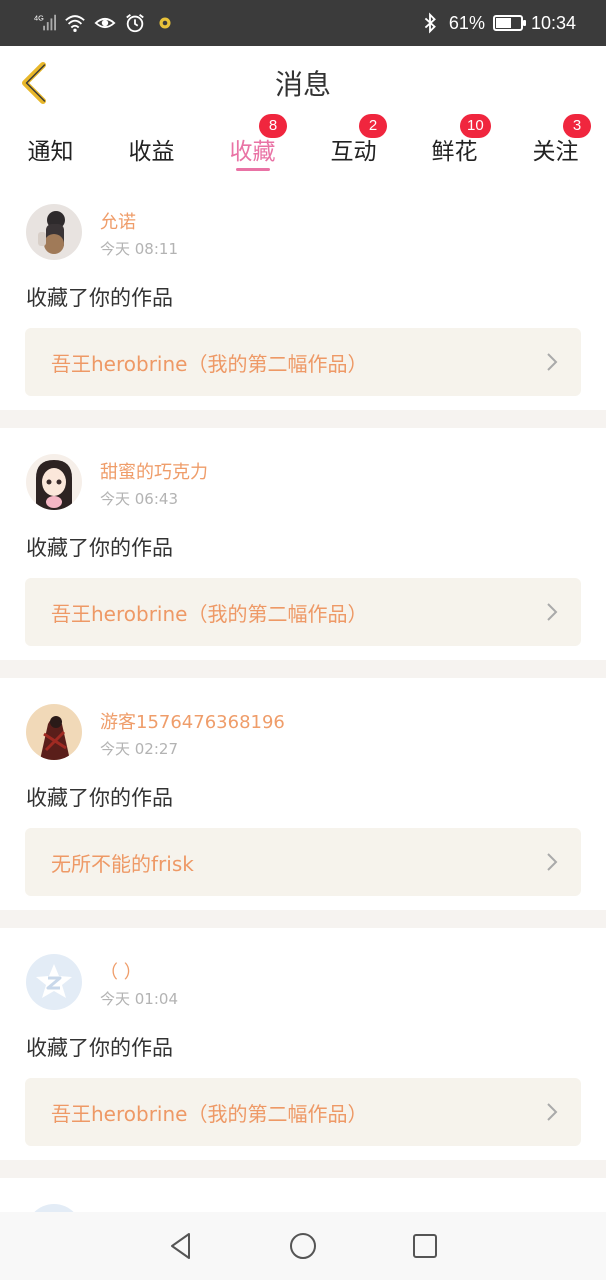 The image size is (606, 1280). Describe the element at coordinates (139, 249) in the screenshot. I see `timestamp: 今天 08:11` at that location.